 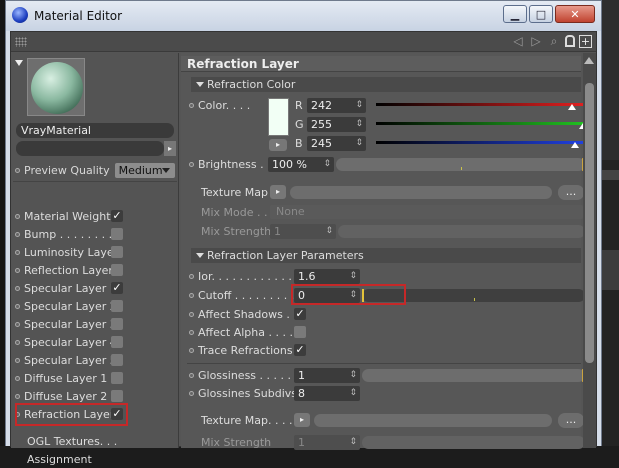 What do you see at coordinates (56, 87) in the screenshot?
I see `material-preview` at bounding box center [56, 87].